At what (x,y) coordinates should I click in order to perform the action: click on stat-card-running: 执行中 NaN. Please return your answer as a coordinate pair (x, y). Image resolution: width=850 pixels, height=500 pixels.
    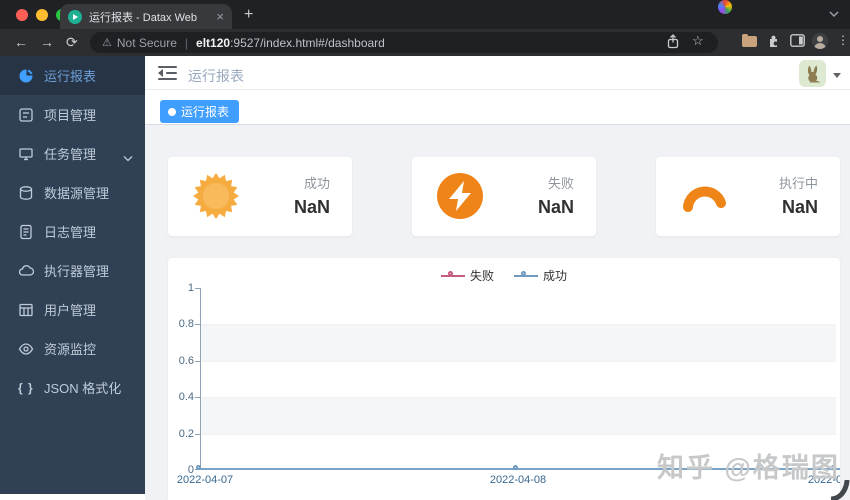
    Looking at the image, I should click on (748, 196).